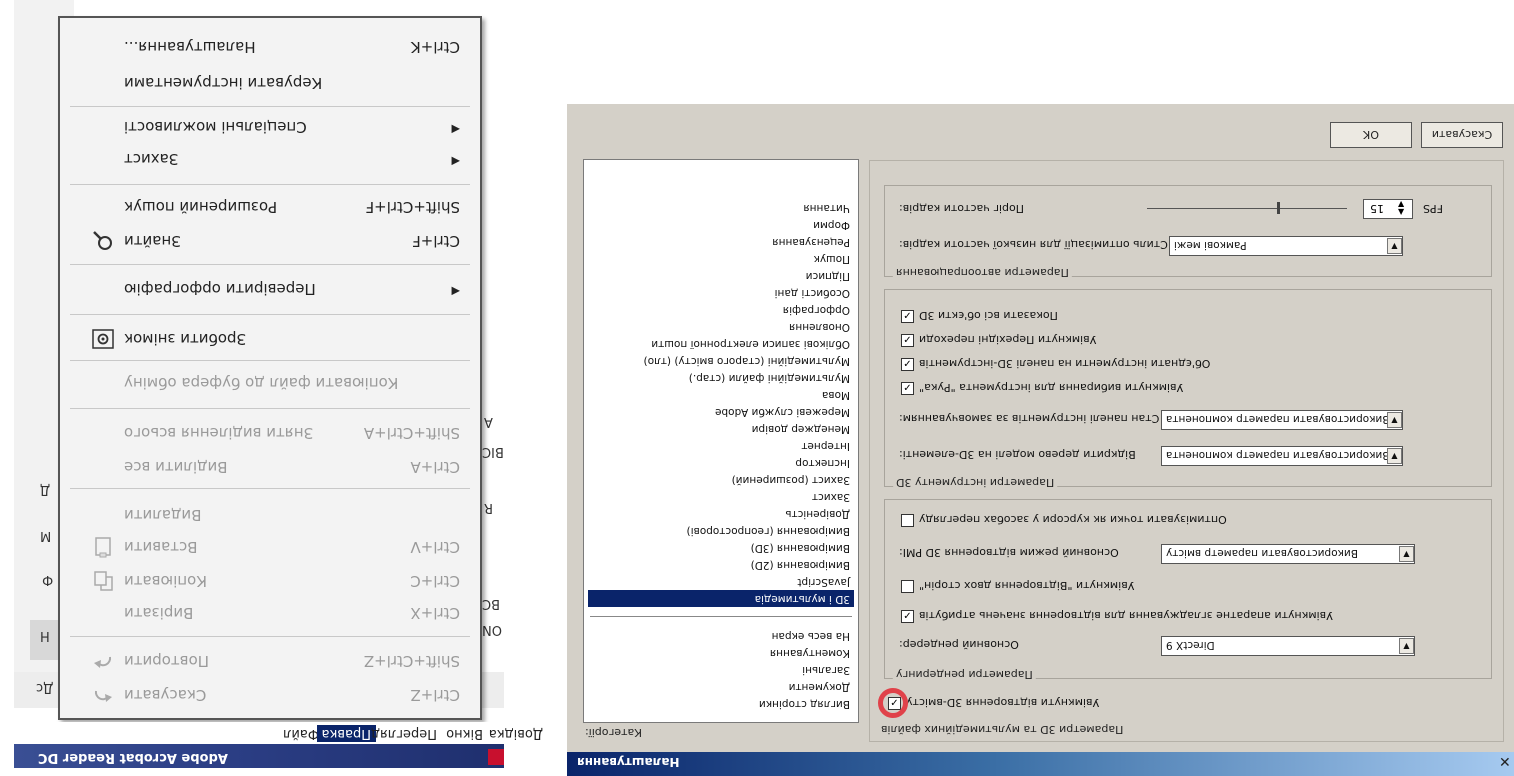 This screenshot has height=776, width=1514. I want to click on category-item: Вимірювання (3D), so click(721, 547).